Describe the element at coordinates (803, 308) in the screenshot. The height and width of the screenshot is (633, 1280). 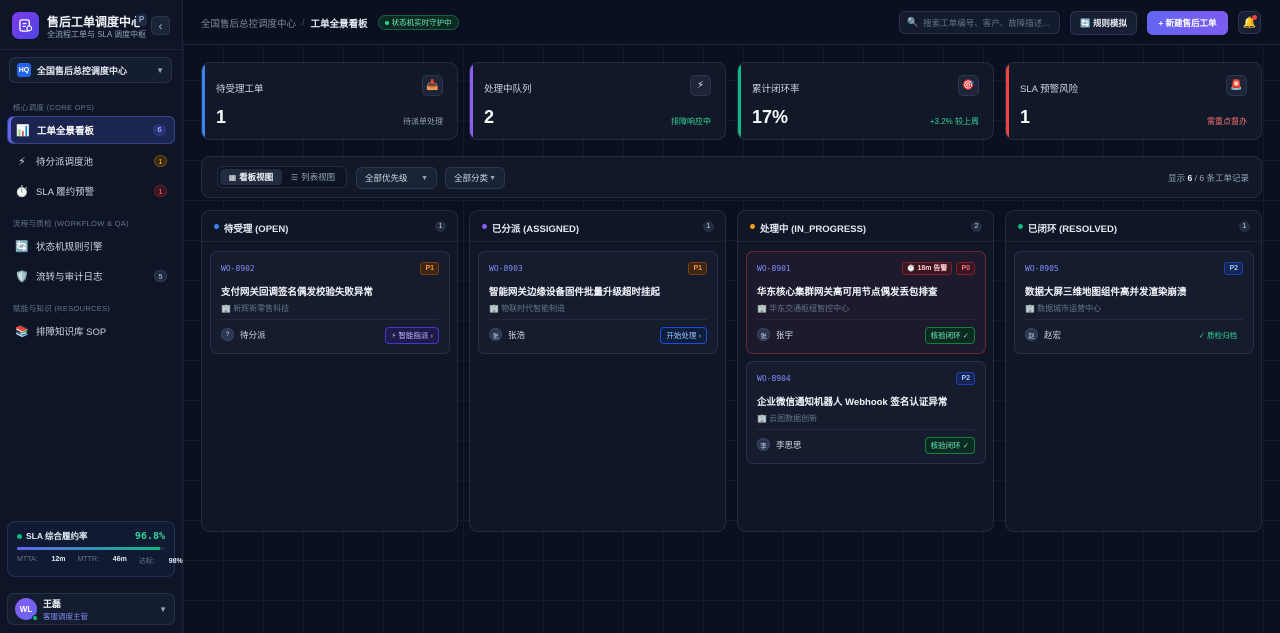
I see `ticket-company: 🏢 华东交通枢纽智控中心` at that location.